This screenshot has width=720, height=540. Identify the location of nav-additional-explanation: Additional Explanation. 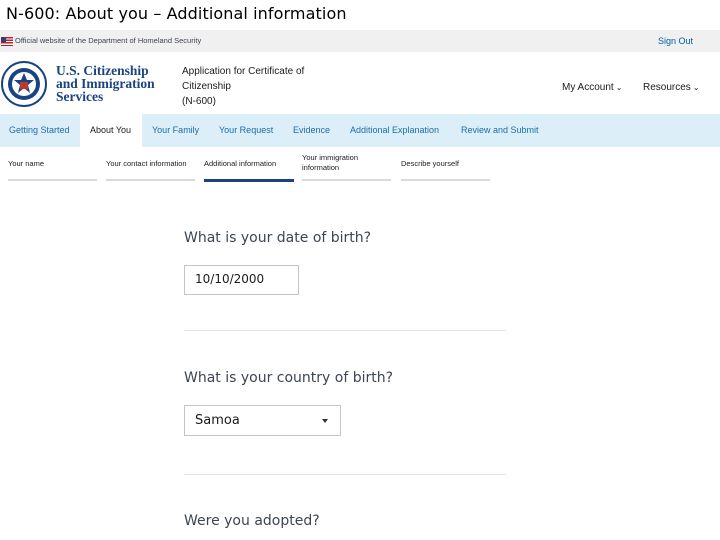
(394, 130).